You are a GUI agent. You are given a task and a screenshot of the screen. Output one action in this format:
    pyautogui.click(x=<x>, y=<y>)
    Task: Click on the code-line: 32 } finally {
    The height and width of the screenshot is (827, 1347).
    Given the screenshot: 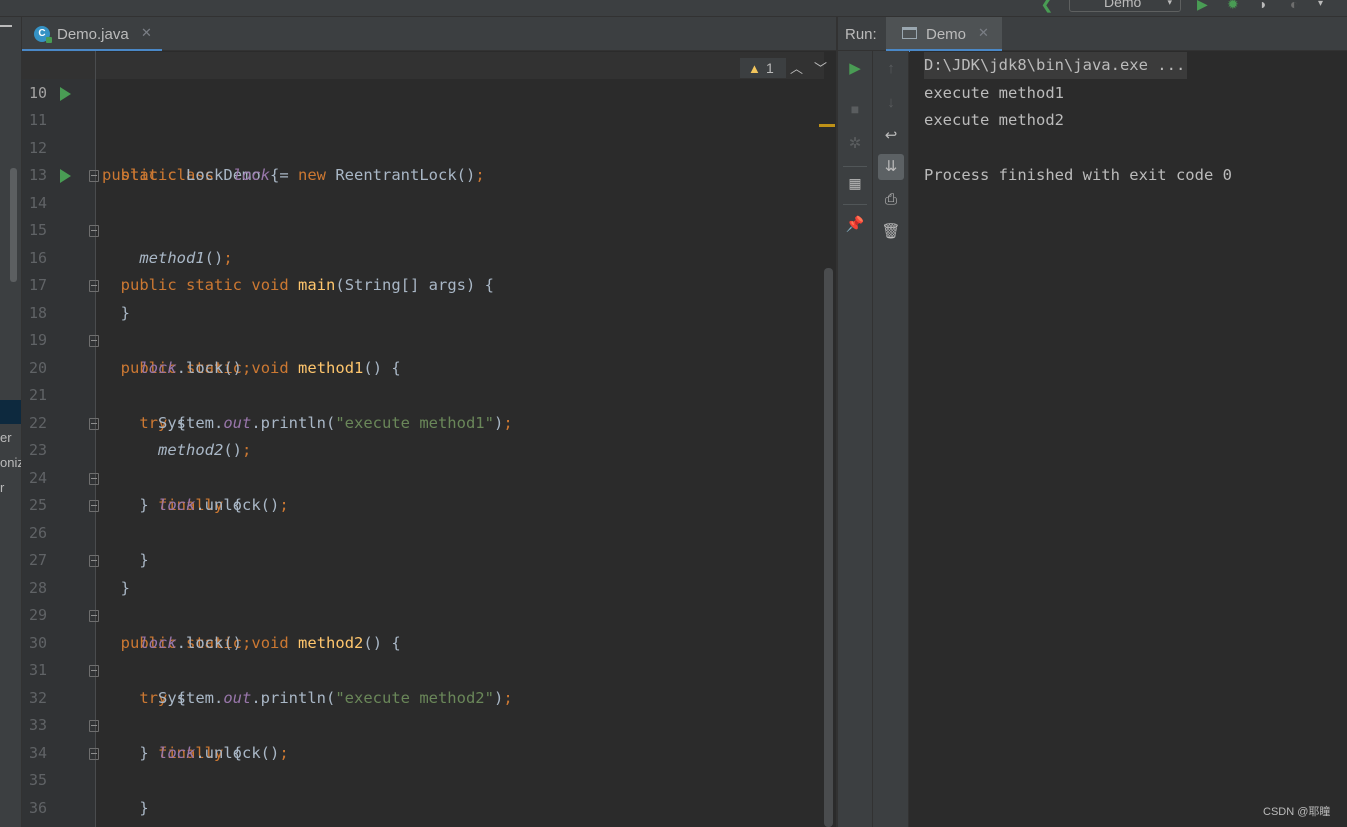 What is the action you would take?
    pyautogui.click(x=423, y=709)
    